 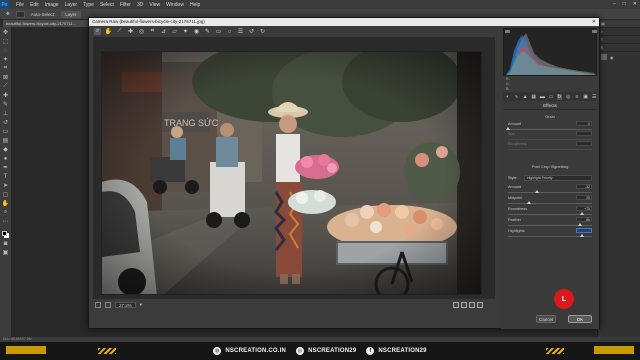 I want to click on white-balance-icon: ⟋, so click(x=119, y=31).